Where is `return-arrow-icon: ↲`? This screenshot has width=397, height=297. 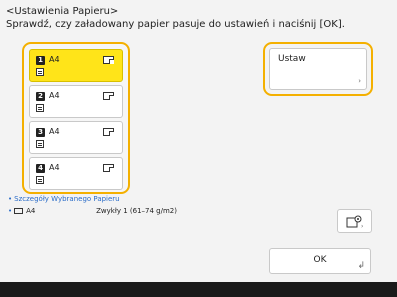
return-arrow-icon: ↲ is located at coordinates (361, 266).